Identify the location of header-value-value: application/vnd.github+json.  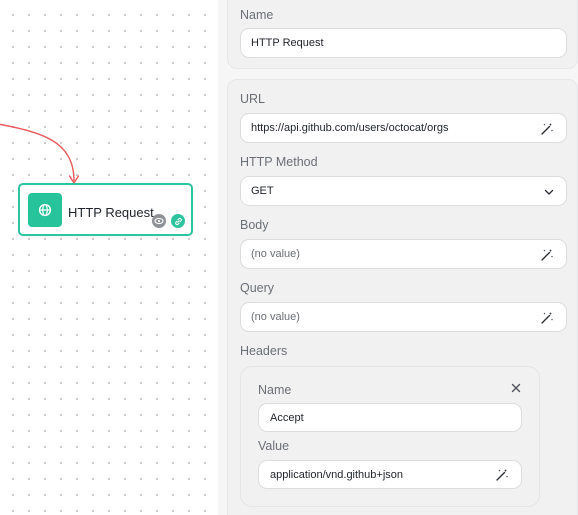
(337, 474).